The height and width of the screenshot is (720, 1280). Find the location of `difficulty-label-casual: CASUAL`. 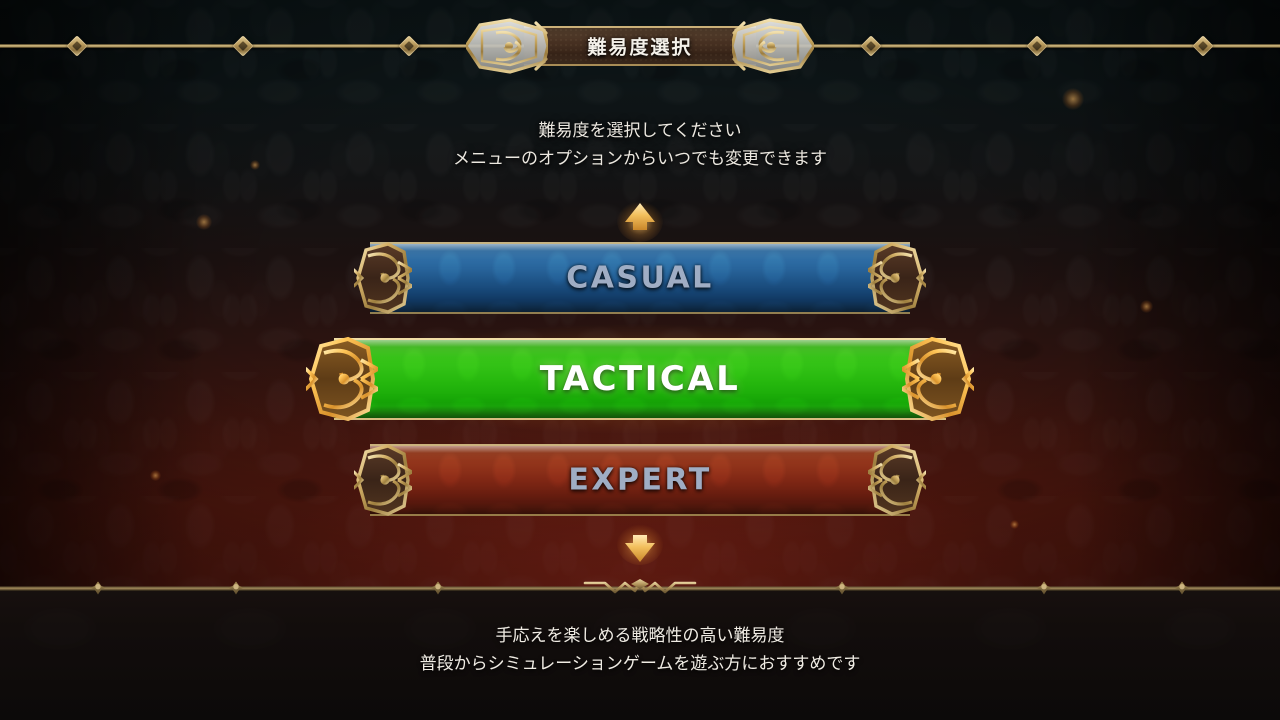

difficulty-label-casual: CASUAL is located at coordinates (640, 278).